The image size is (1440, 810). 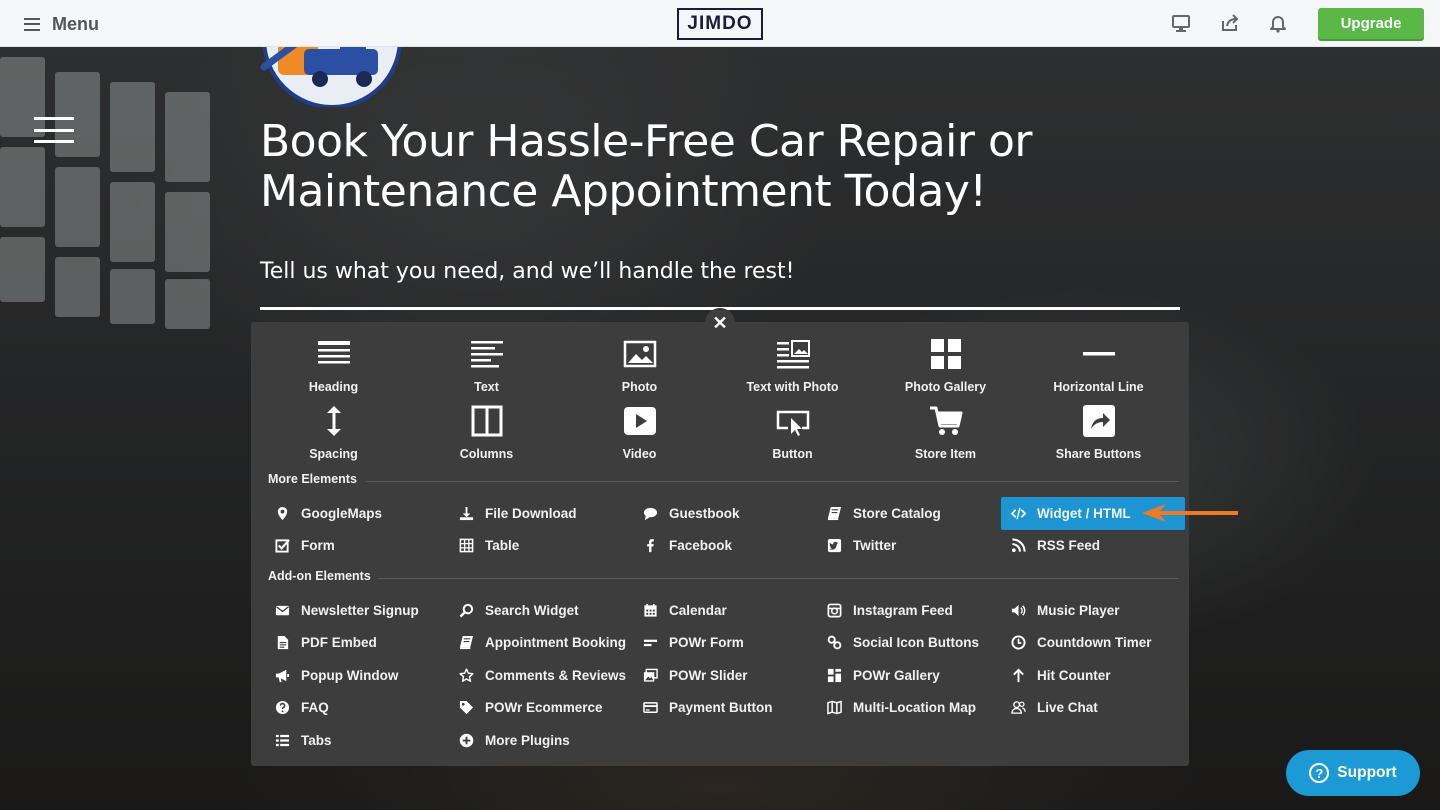 I want to click on element-rss-feed: RSS Feed, so click(x=1093, y=546).